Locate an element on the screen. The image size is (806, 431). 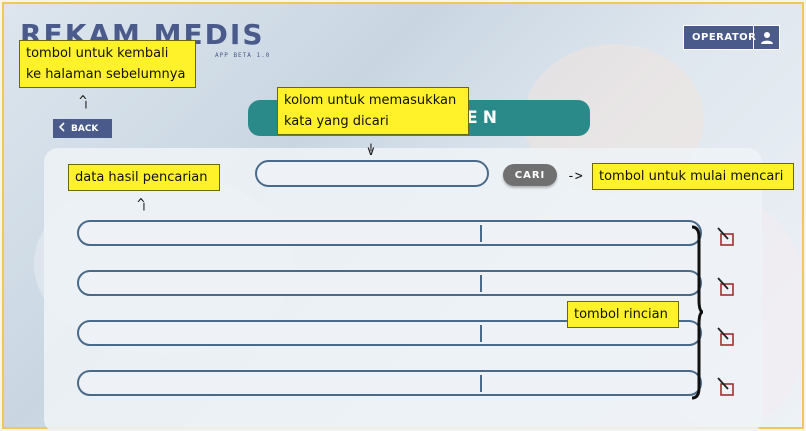
annotation-back-line2: ke halaman sebelumnya is located at coordinates (106, 74).